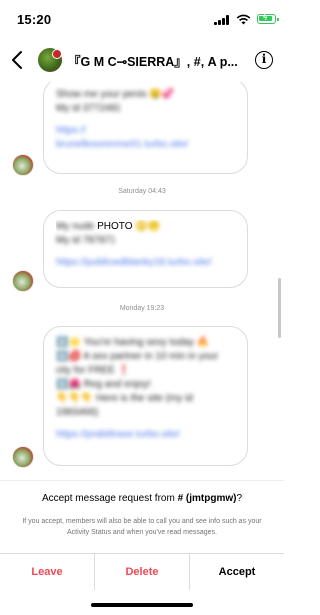 The height and width of the screenshot is (615, 320). What do you see at coordinates (47, 572) in the screenshot?
I see `leave-button: Leave` at bounding box center [47, 572].